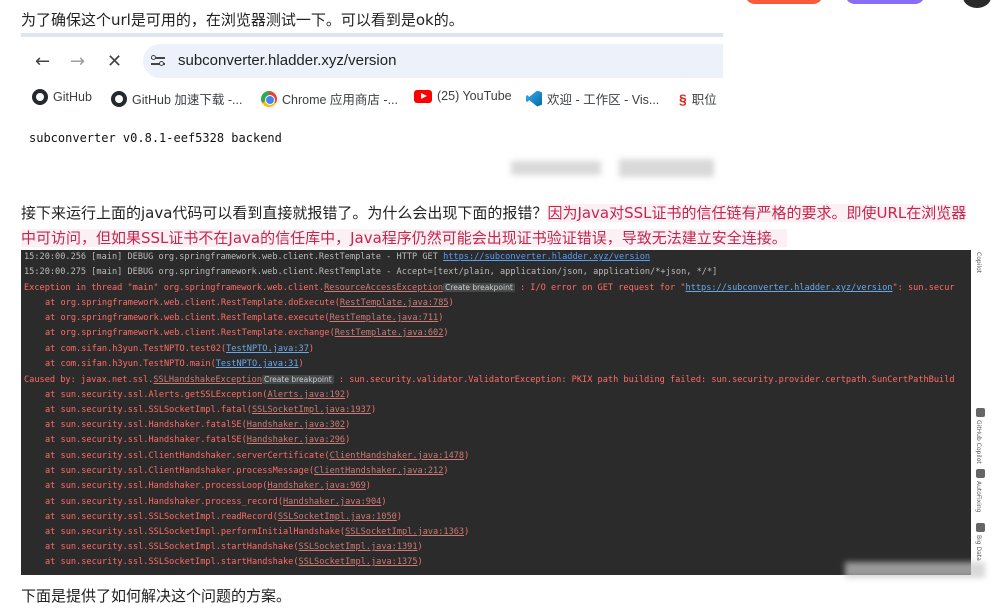  What do you see at coordinates (337, 517) in the screenshot?
I see `source-link: SSLSocketImpl.java:1050` at bounding box center [337, 517].